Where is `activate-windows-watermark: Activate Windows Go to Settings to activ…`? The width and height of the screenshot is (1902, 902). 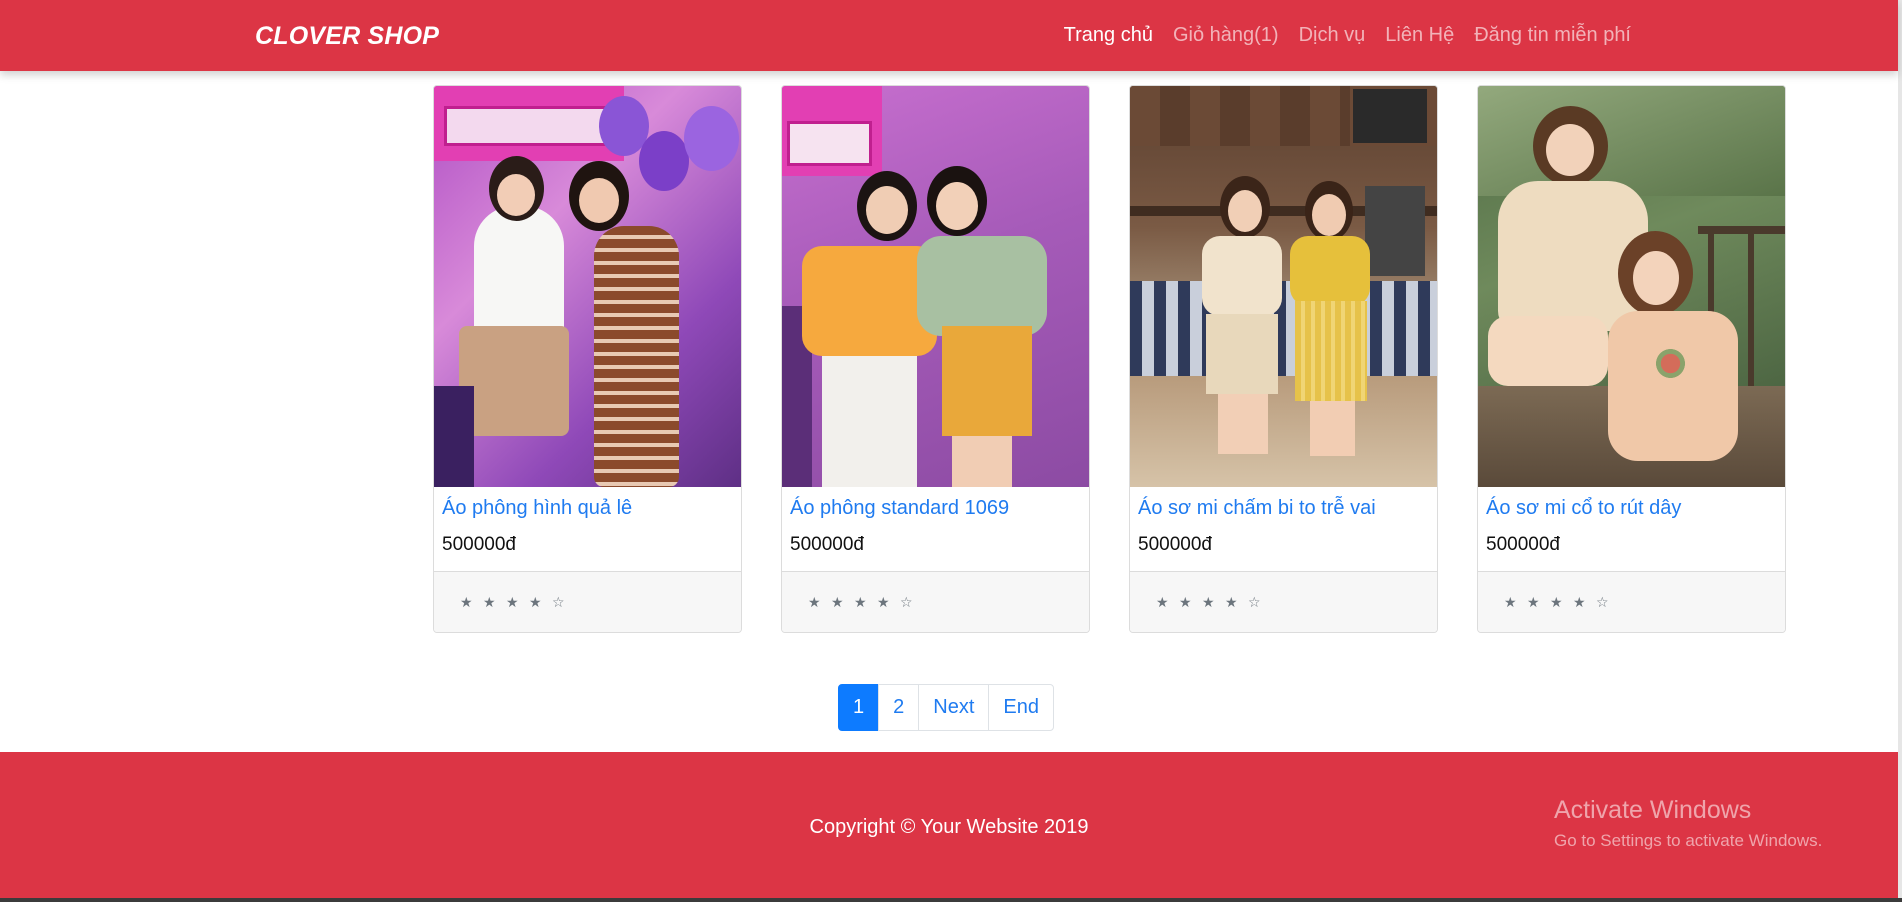 activate-windows-watermark: Activate Windows Go to Settings to activ… is located at coordinates (1688, 823).